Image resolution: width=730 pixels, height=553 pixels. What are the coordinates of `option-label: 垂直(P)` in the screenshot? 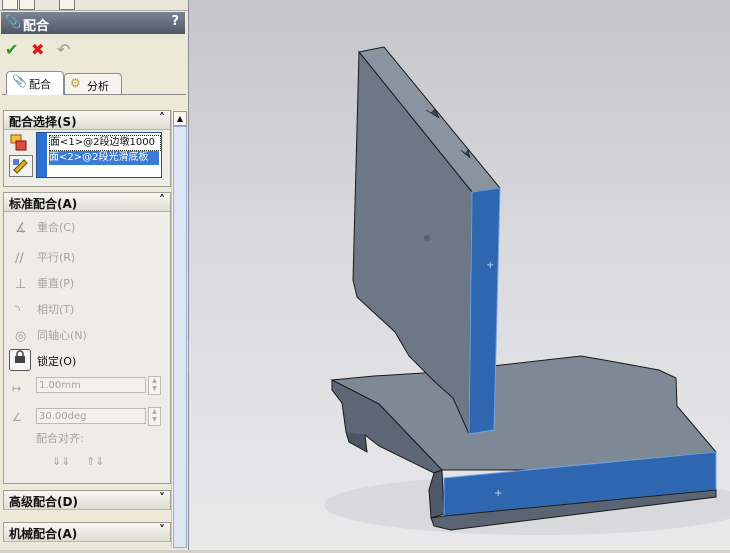 It's located at (56, 283).